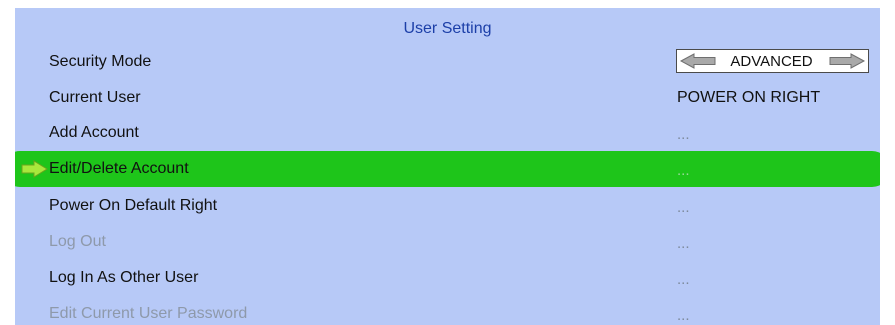  I want to click on menu-row-label: Current User, so click(95, 97).